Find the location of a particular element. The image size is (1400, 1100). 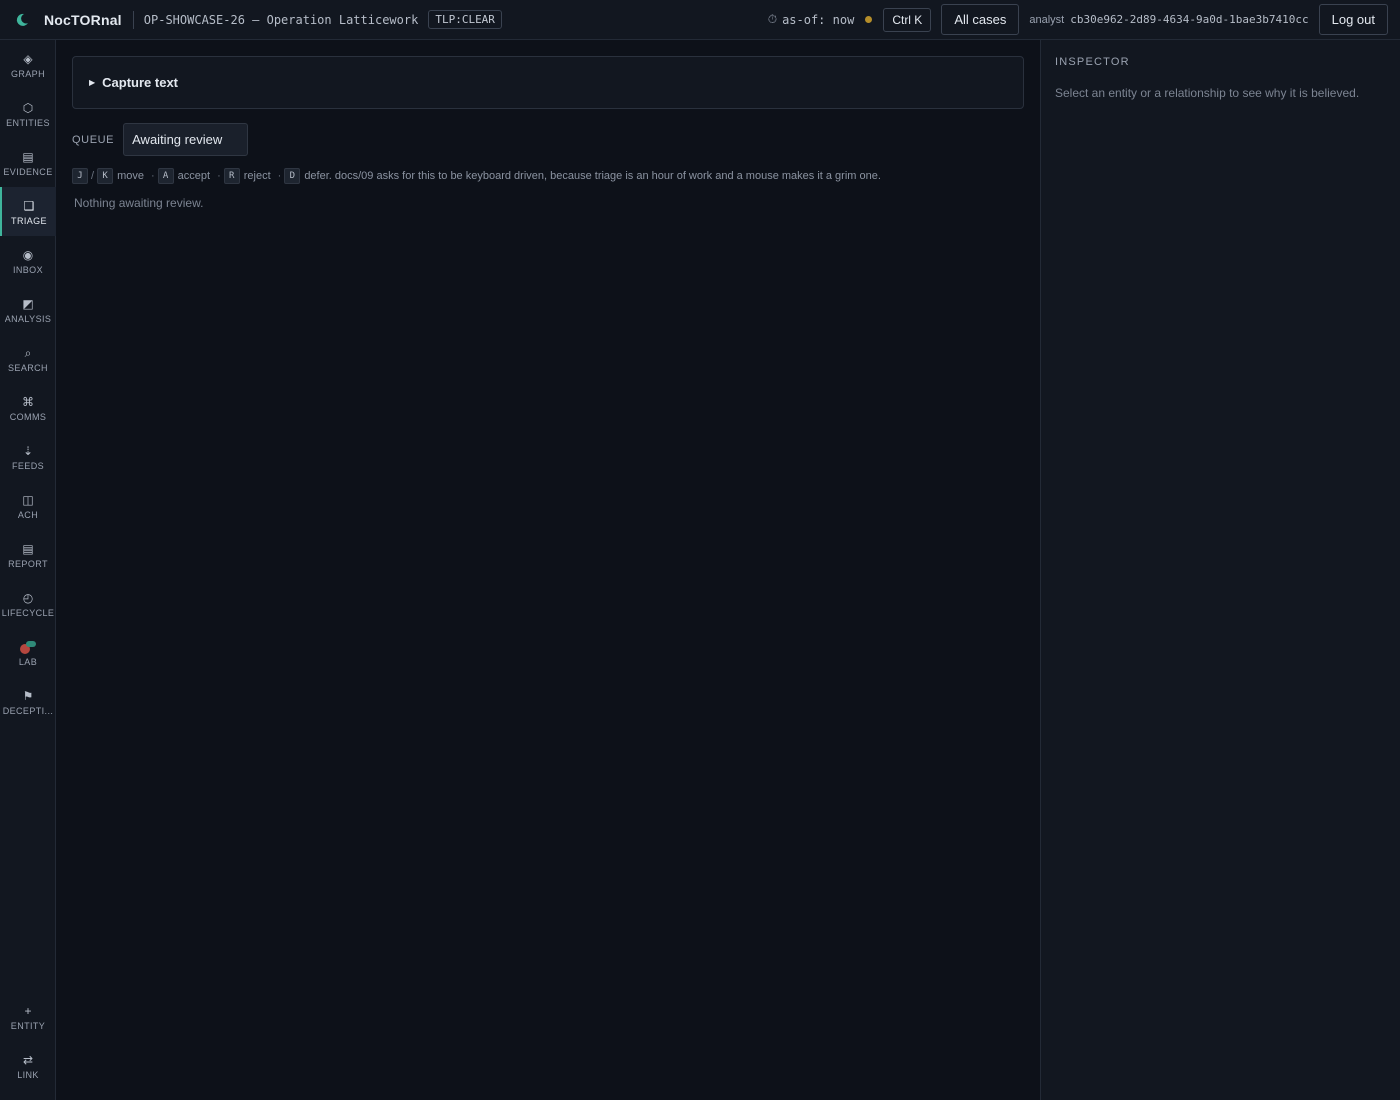

add-entity-button: + ENTITY is located at coordinates (28, 1016).